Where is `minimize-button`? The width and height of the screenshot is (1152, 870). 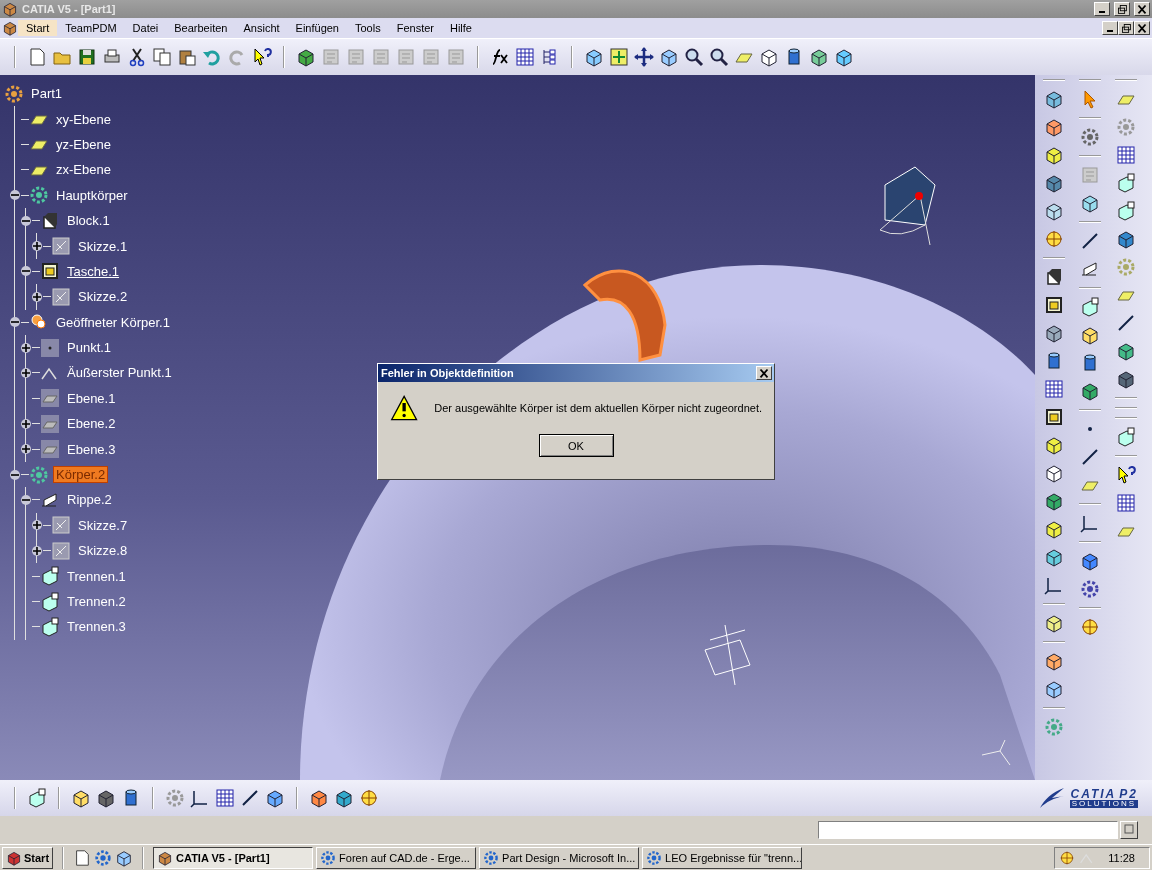 minimize-button is located at coordinates (1102, 9).